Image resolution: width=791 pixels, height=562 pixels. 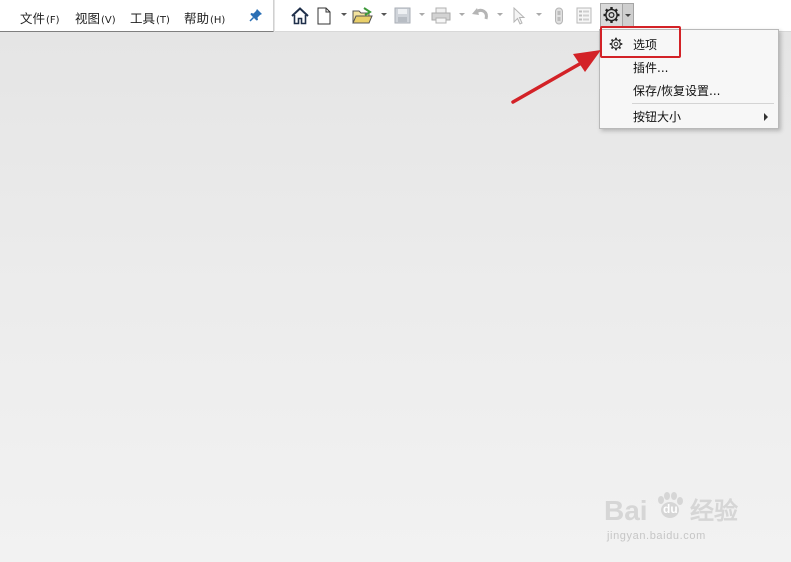 I want to click on file-properties-icon, so click(x=584, y=15).